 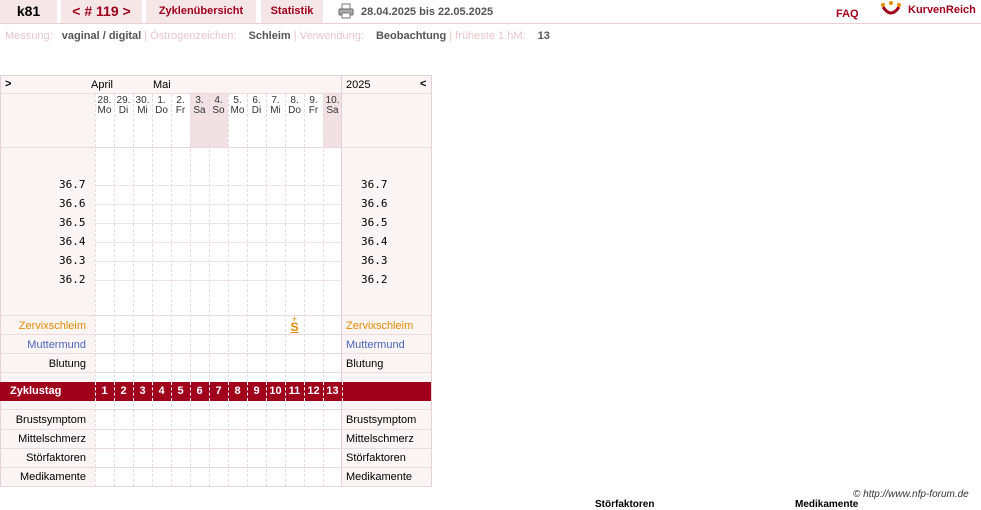 I want to click on row-label-mucus: Zervixschleim, so click(x=52, y=326).